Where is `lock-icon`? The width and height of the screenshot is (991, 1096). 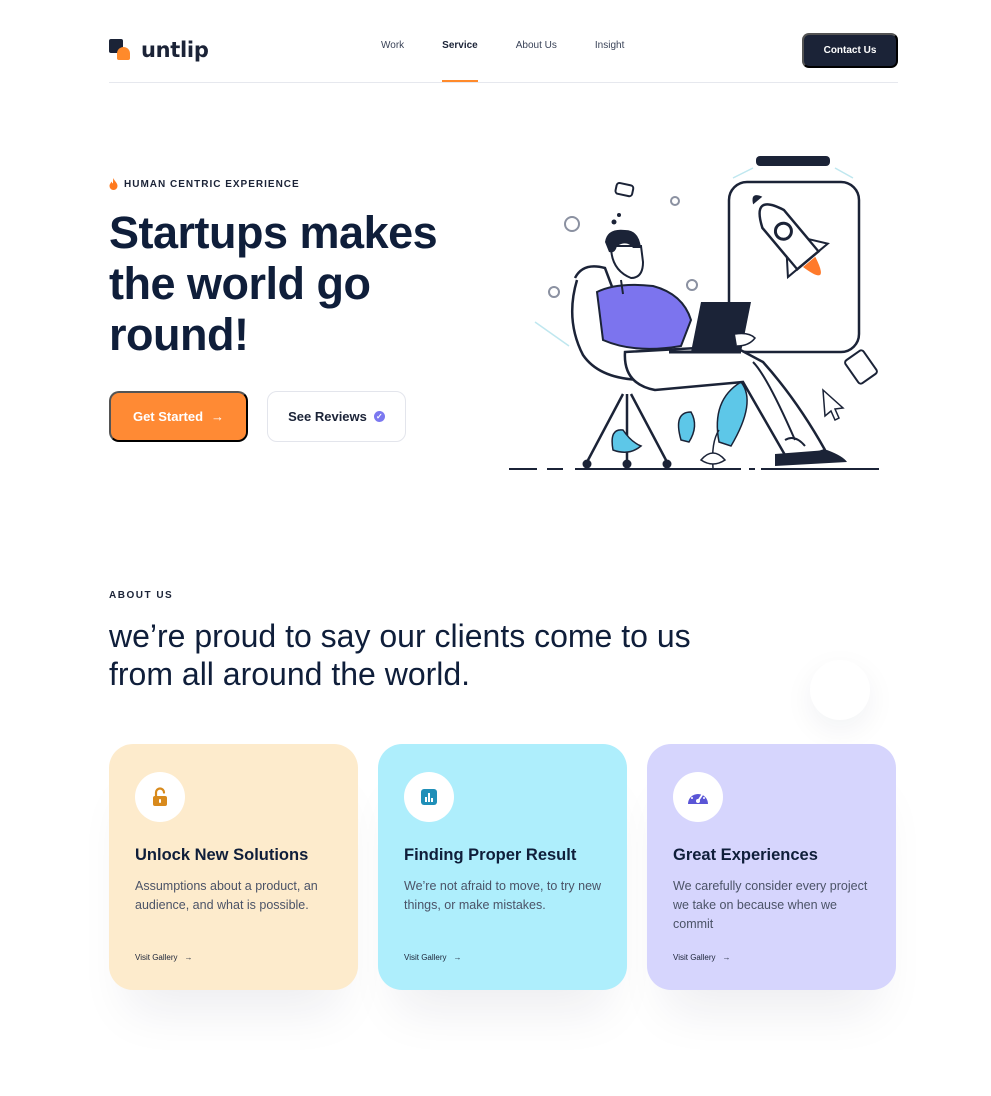
lock-icon is located at coordinates (160, 797).